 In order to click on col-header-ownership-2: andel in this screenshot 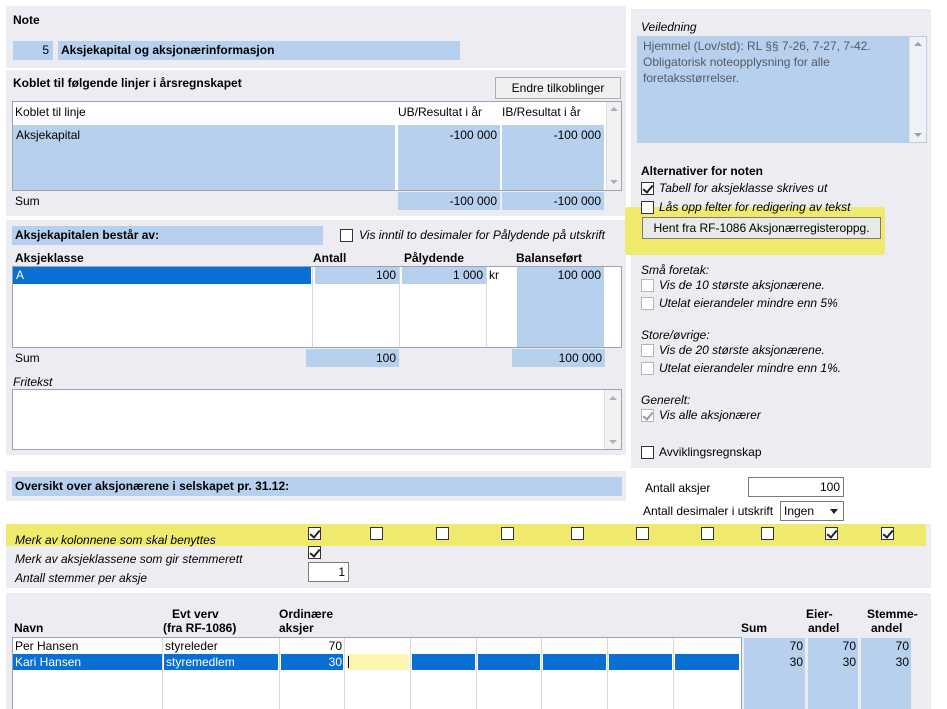, I will do `click(824, 628)`.